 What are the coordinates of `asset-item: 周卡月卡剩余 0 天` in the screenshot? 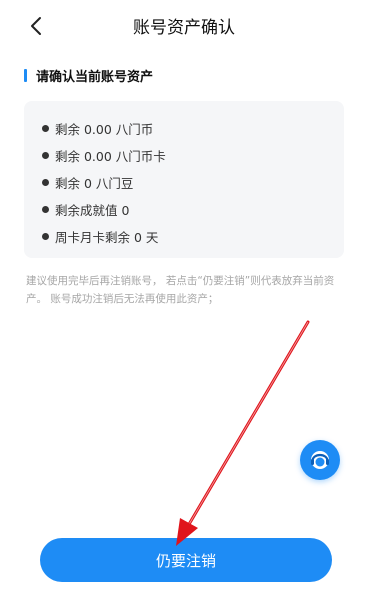 It's located at (104, 236).